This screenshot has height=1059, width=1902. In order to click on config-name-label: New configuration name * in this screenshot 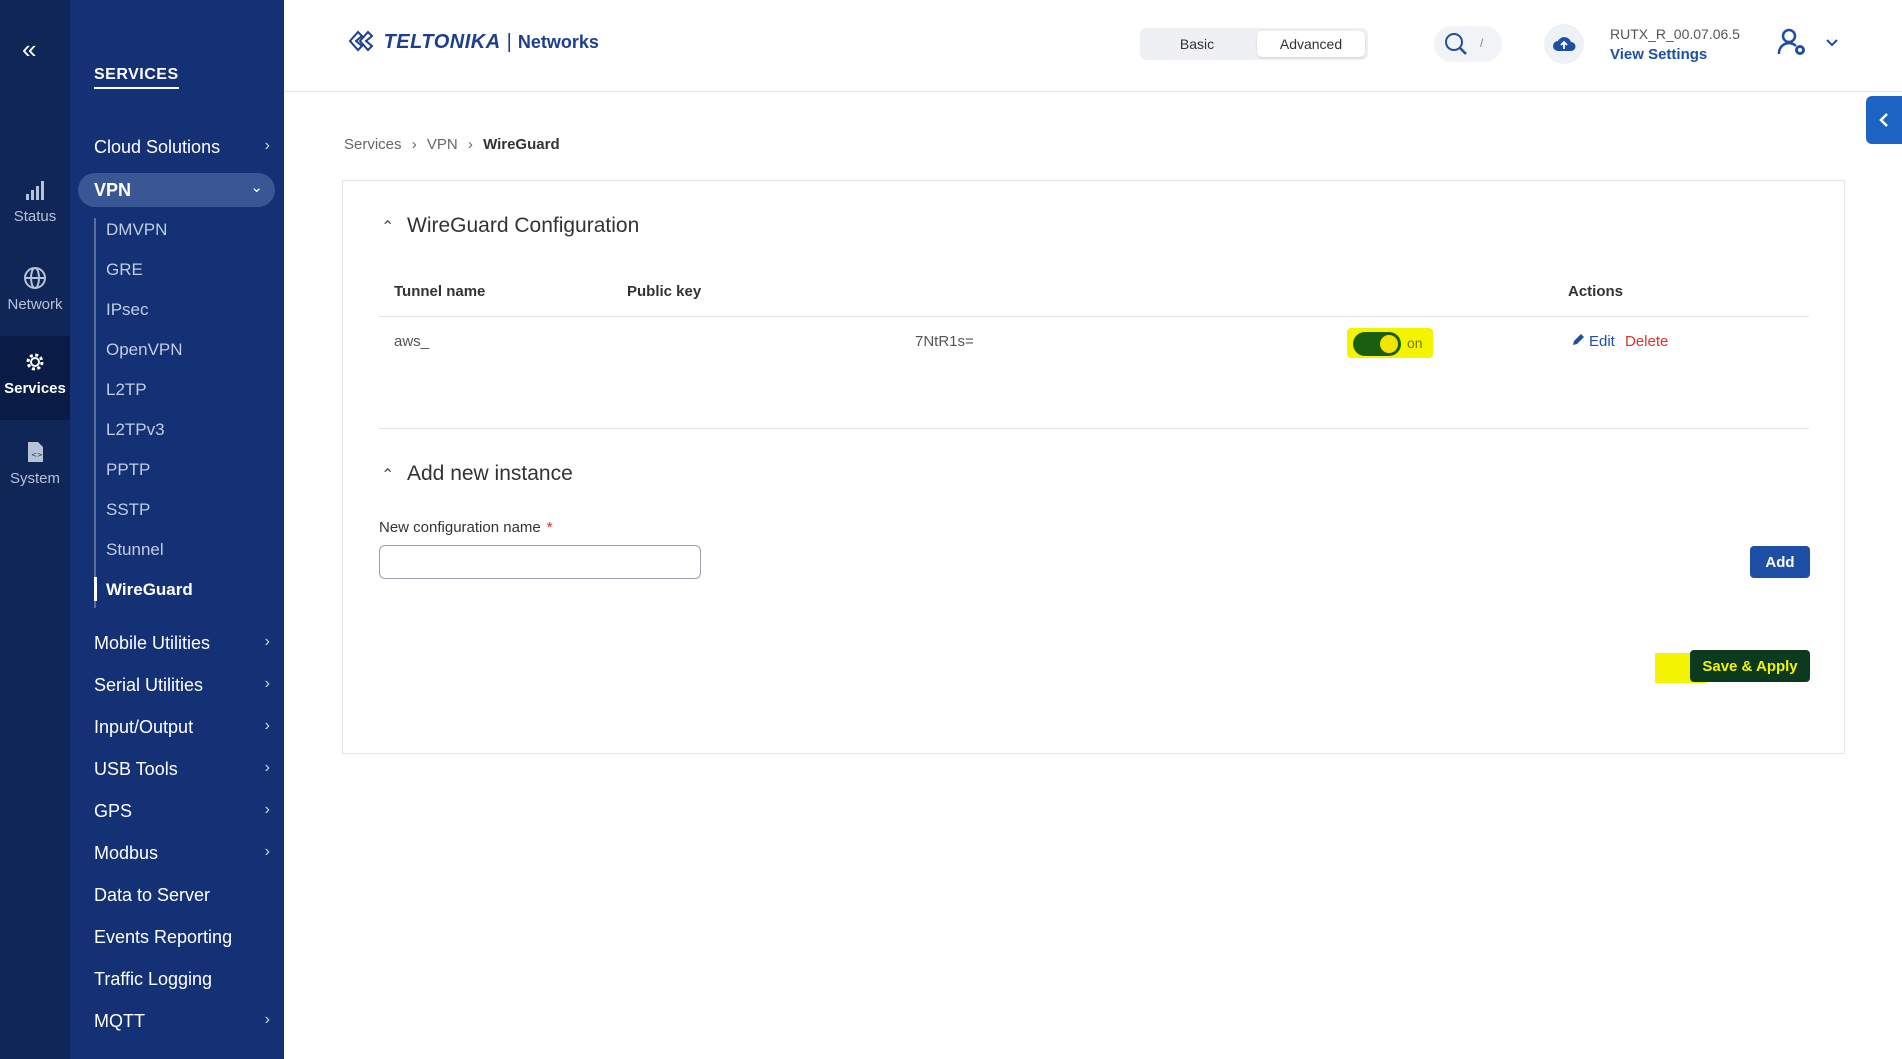, I will do `click(466, 527)`.